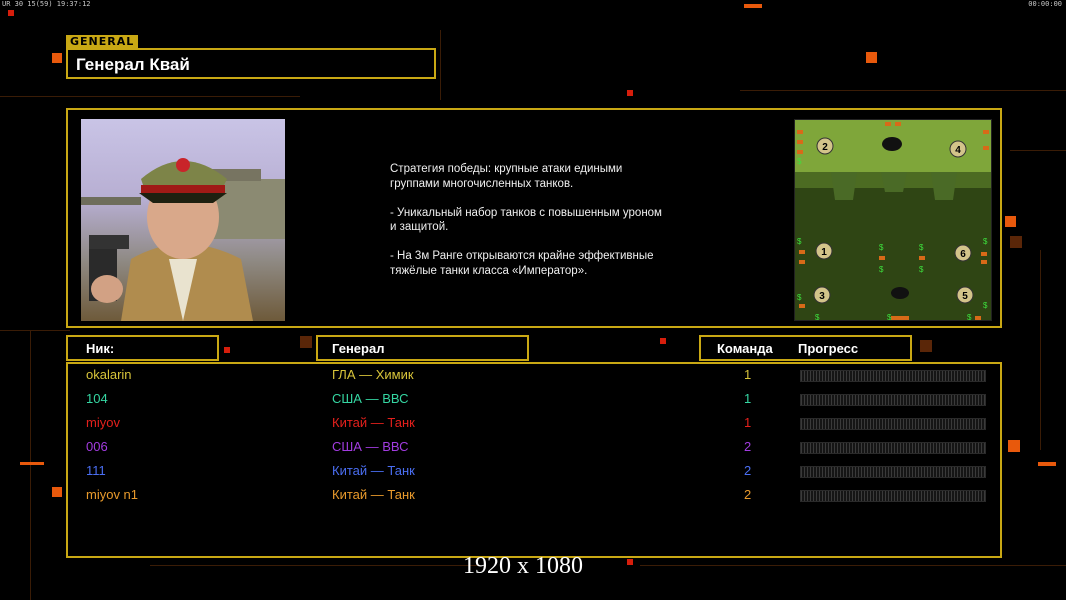 The image size is (1066, 600). I want to click on fps-stats: UR 30 15(59) 19:37:12, so click(46, 4).